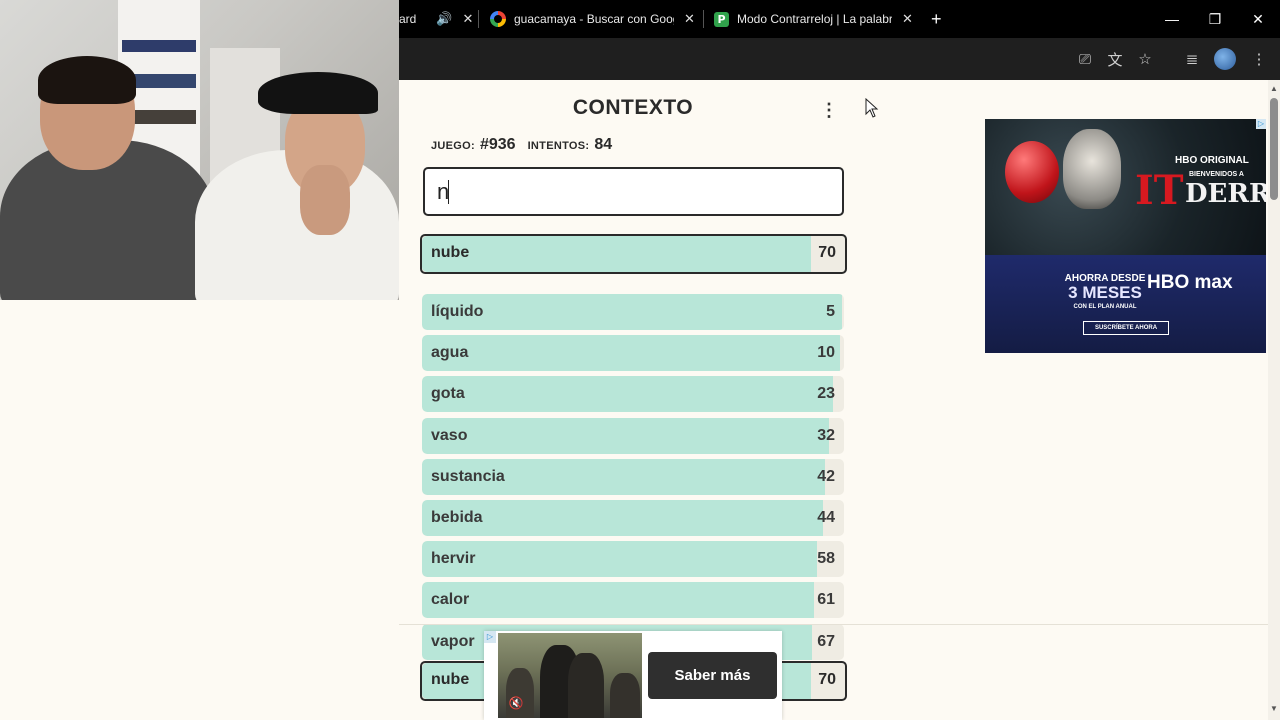 This screenshot has height=720, width=1280. Describe the element at coordinates (721, 19) in the screenshot. I see `p-icon: P` at that location.